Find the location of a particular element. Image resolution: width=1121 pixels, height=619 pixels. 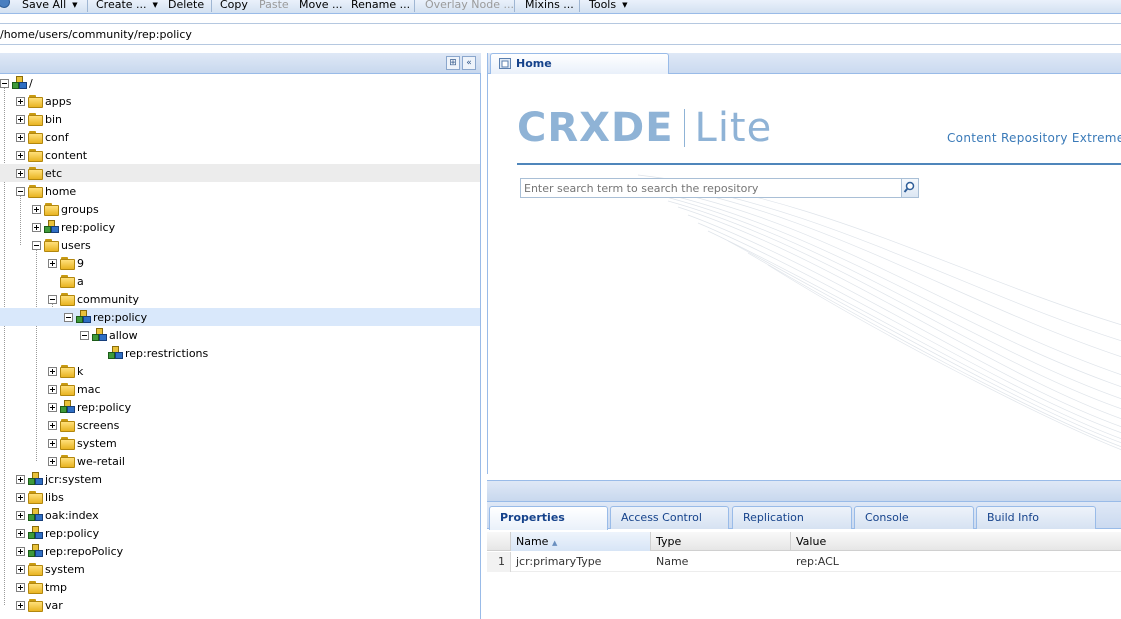

cubes-icon is located at coordinates (36, 515).